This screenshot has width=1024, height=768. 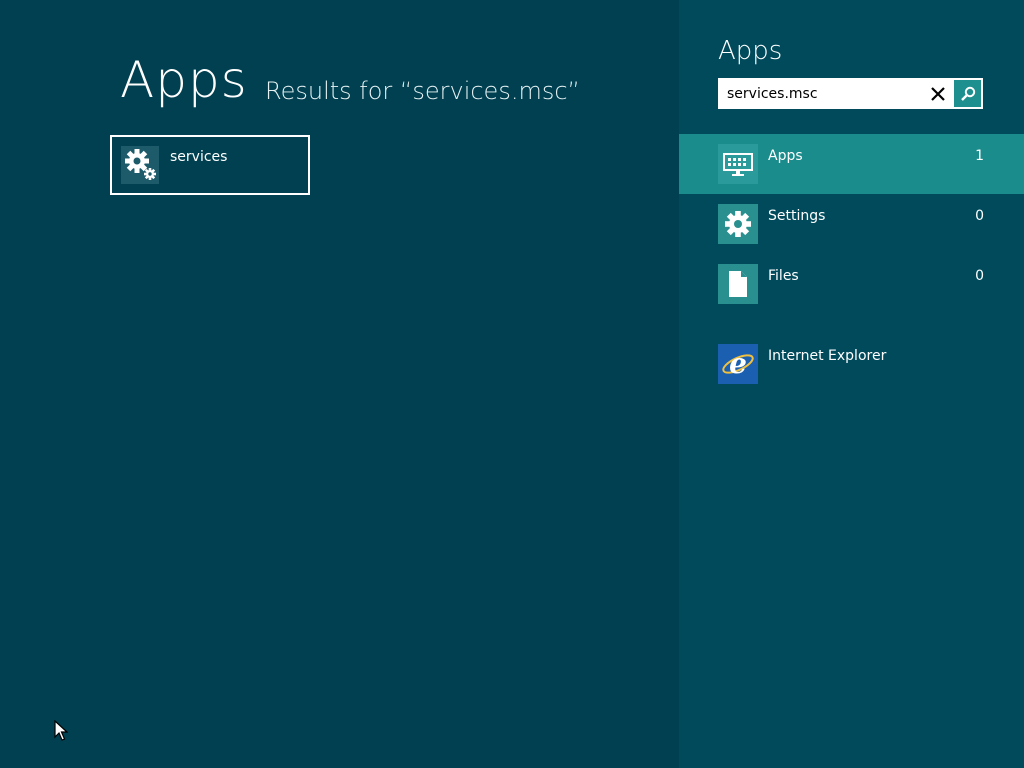 What do you see at coordinates (785, 156) in the screenshot?
I see `pane-item-label: Apps` at bounding box center [785, 156].